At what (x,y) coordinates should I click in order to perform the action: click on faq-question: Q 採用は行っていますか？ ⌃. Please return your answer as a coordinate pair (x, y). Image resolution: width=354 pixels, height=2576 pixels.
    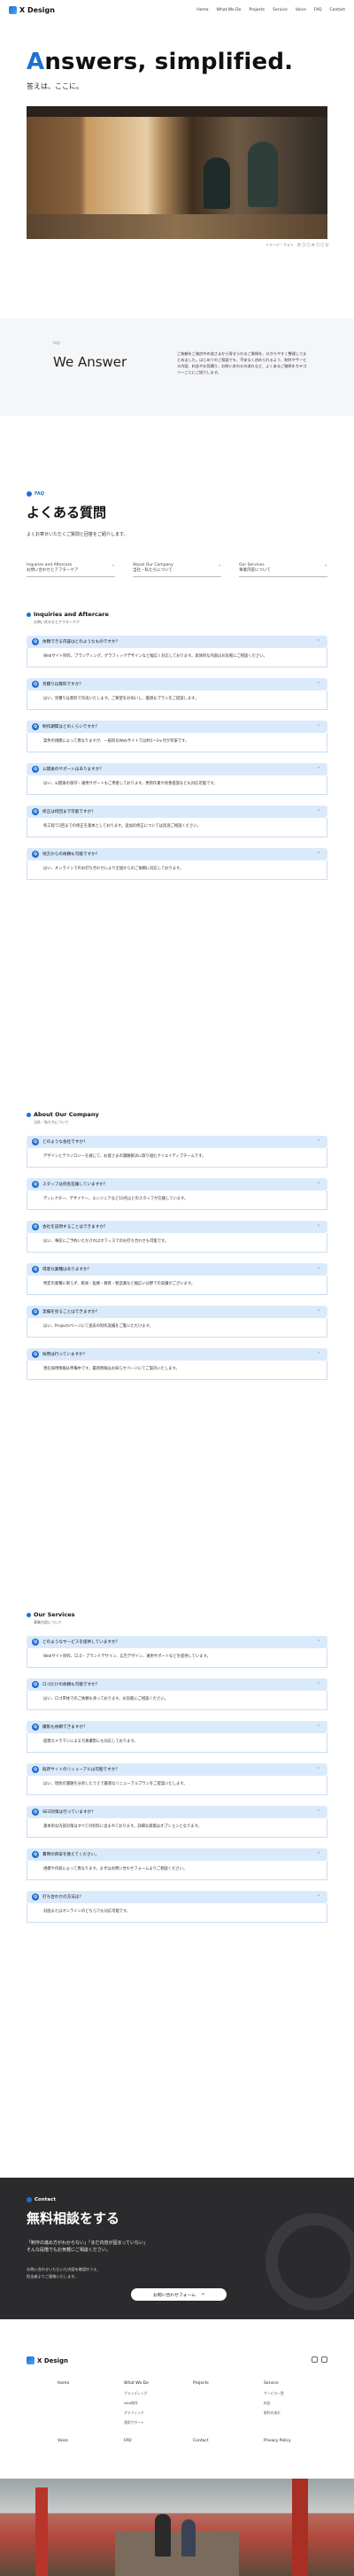
    Looking at the image, I should click on (177, 1354).